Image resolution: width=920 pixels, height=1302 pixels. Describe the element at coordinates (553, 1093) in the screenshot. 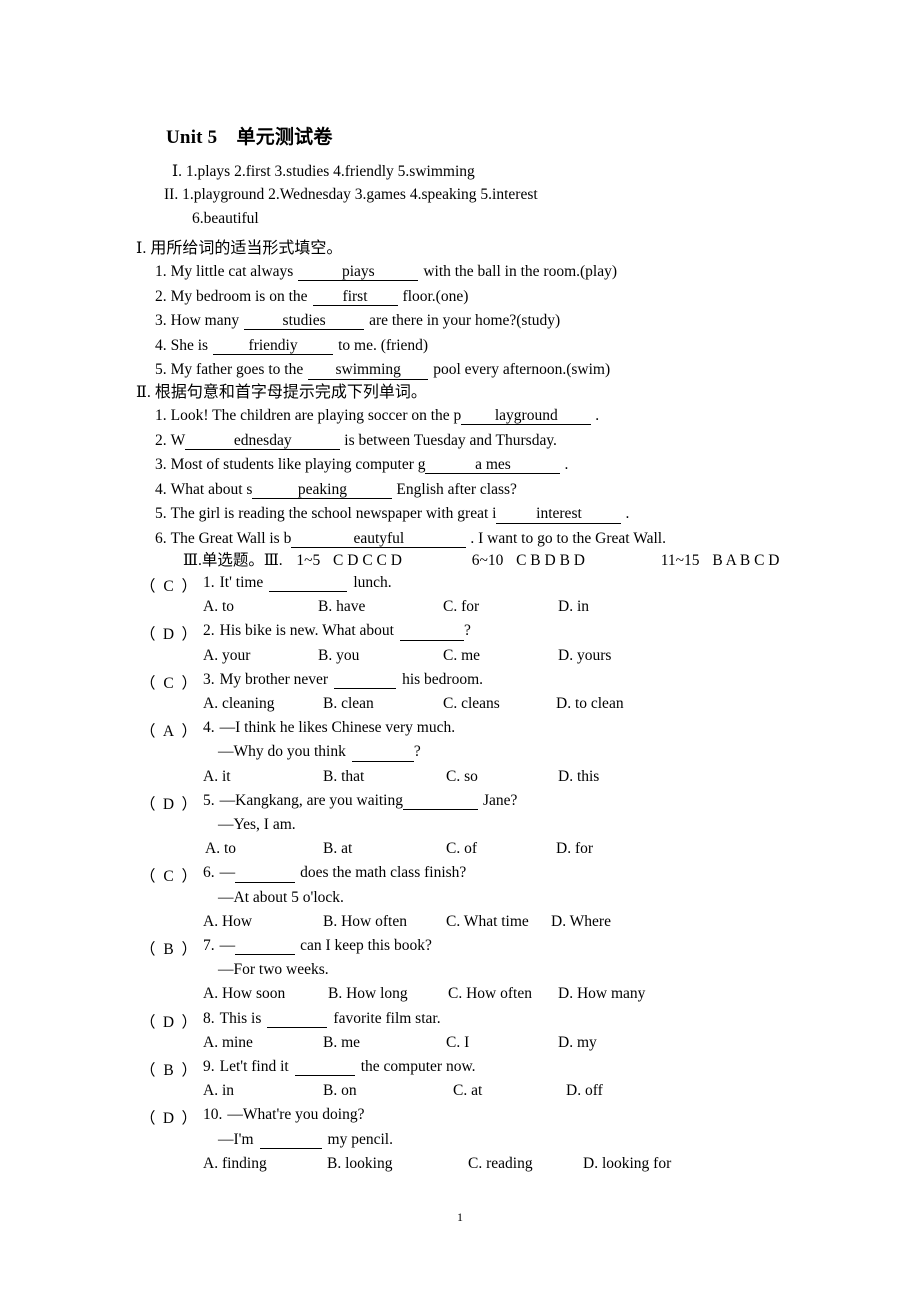

I see `question-options: A. in B. on C. at D. off` at that location.